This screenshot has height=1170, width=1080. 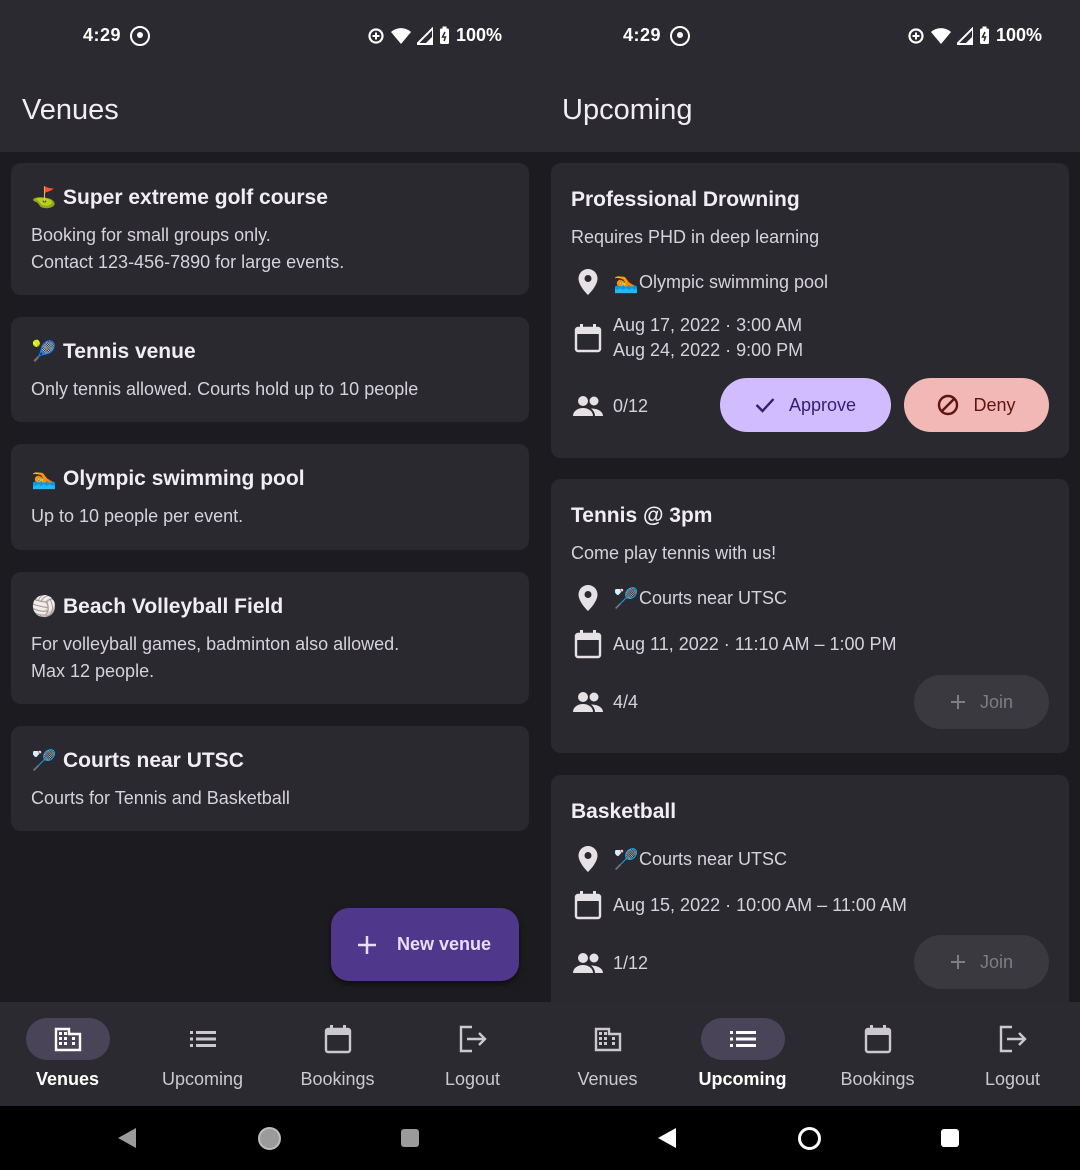 I want to click on signal-icon, so click(x=964, y=35).